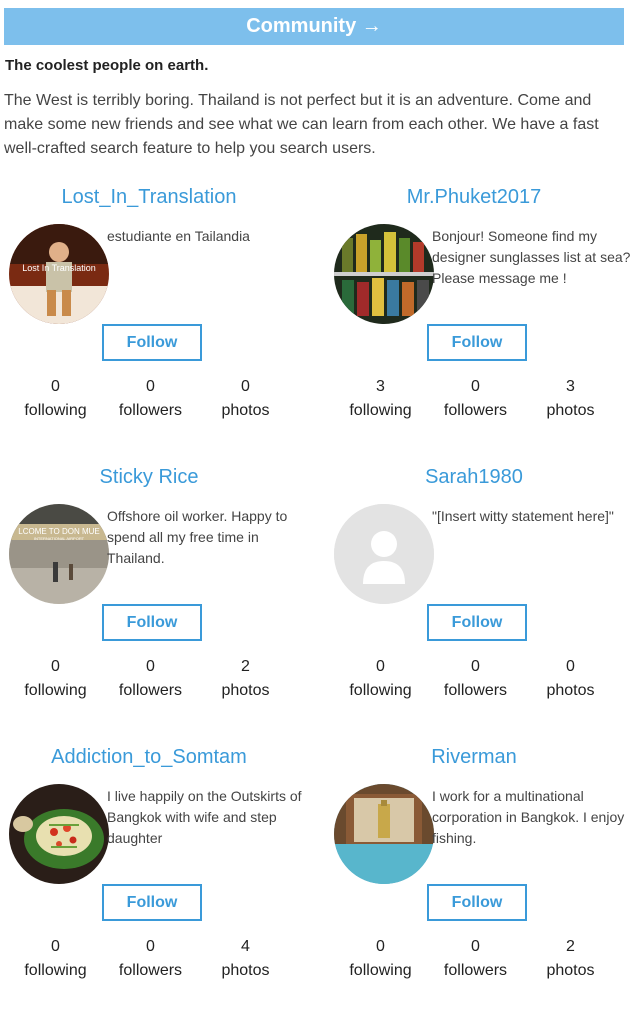 The image size is (639, 1014). What do you see at coordinates (523, 516) in the screenshot?
I see `user-bio: "[Insert witty statement here]"` at bounding box center [523, 516].